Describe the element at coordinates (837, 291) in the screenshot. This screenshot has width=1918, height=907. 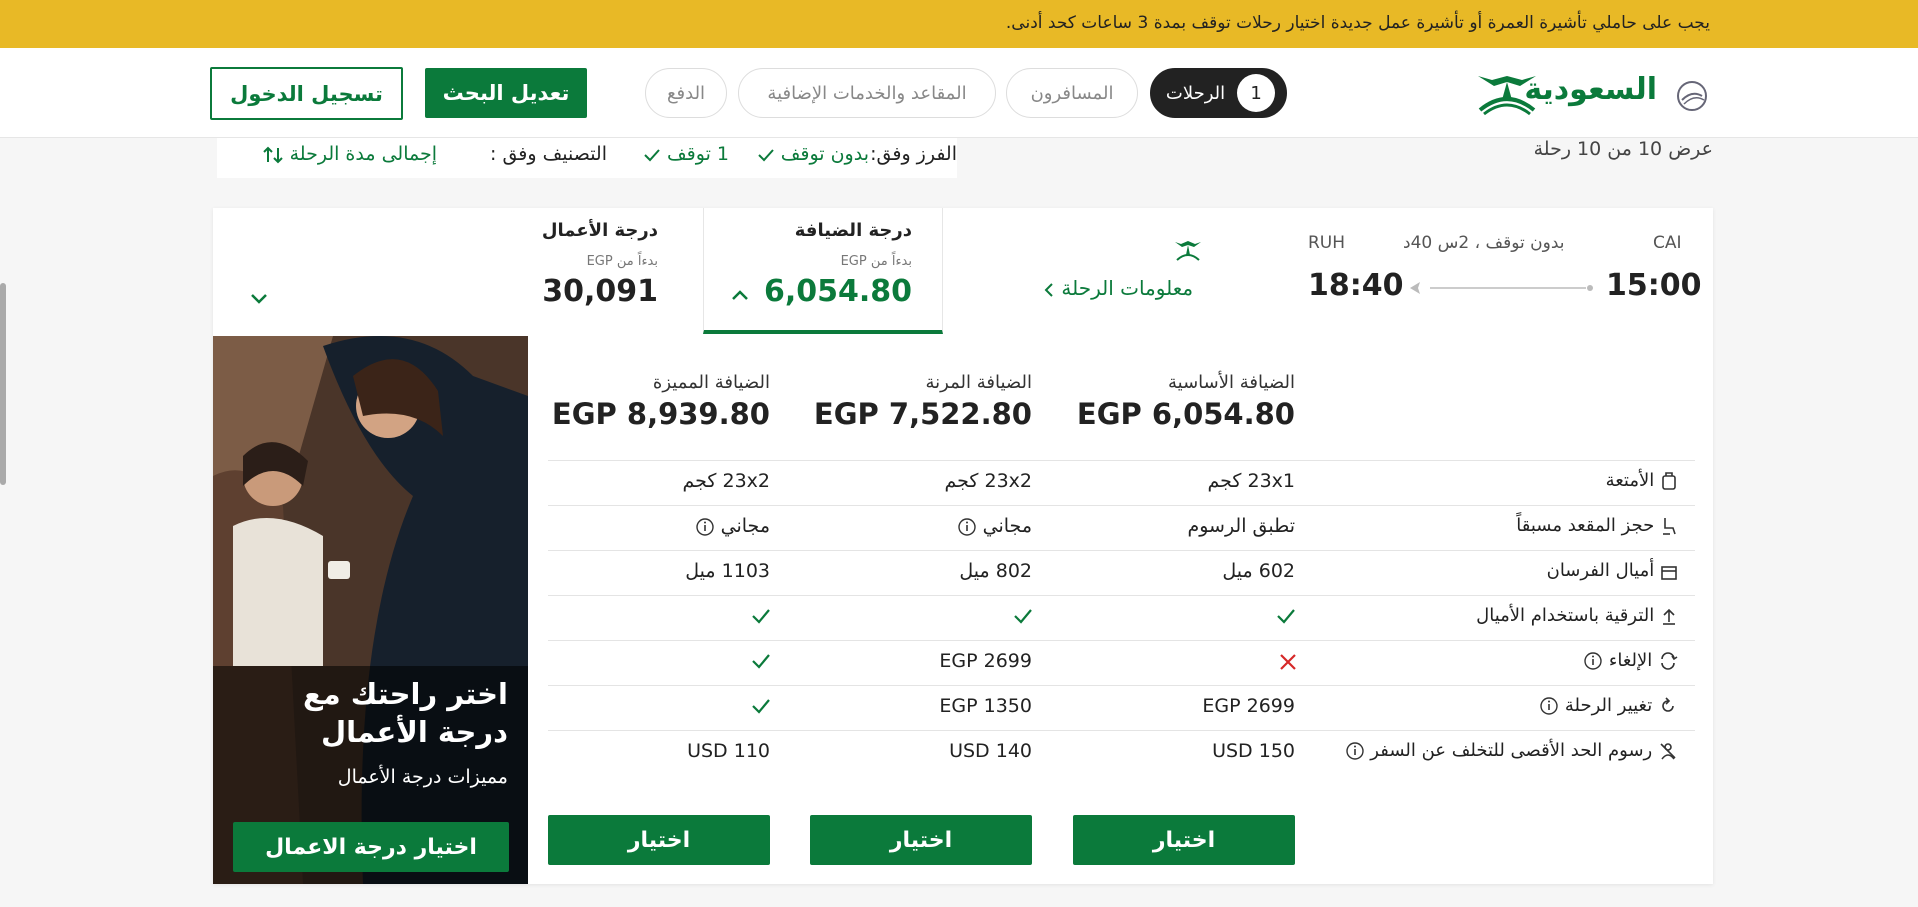
I see `fare-tab-price: 6,054.80` at that location.